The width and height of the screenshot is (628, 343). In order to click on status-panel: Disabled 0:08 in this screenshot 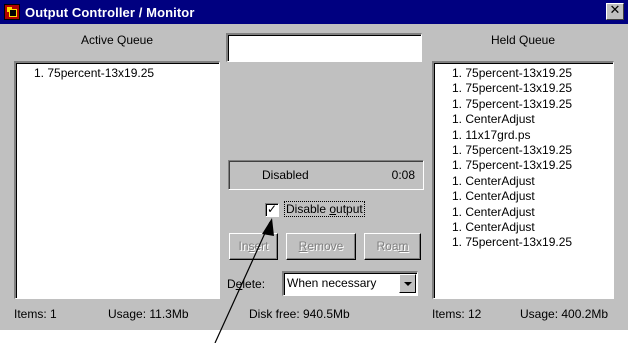, I will do `click(326, 175)`.